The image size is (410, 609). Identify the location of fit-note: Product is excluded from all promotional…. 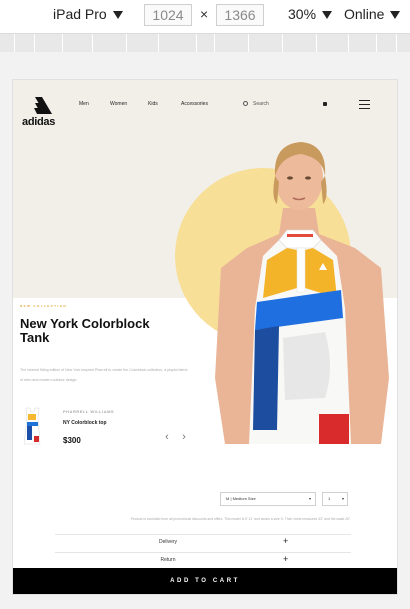
(240, 519).